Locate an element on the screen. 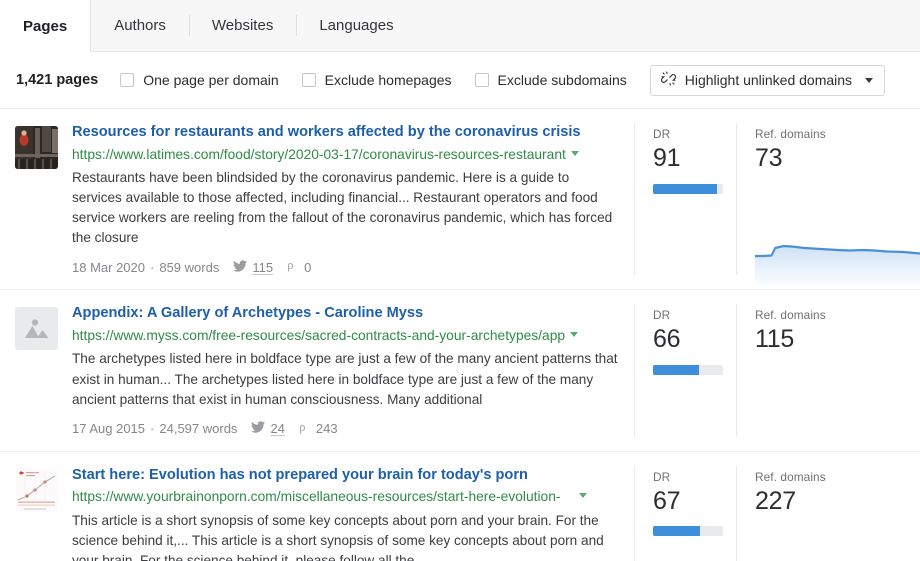 The image size is (920, 561). tab-authors: Authors is located at coordinates (140, 25).